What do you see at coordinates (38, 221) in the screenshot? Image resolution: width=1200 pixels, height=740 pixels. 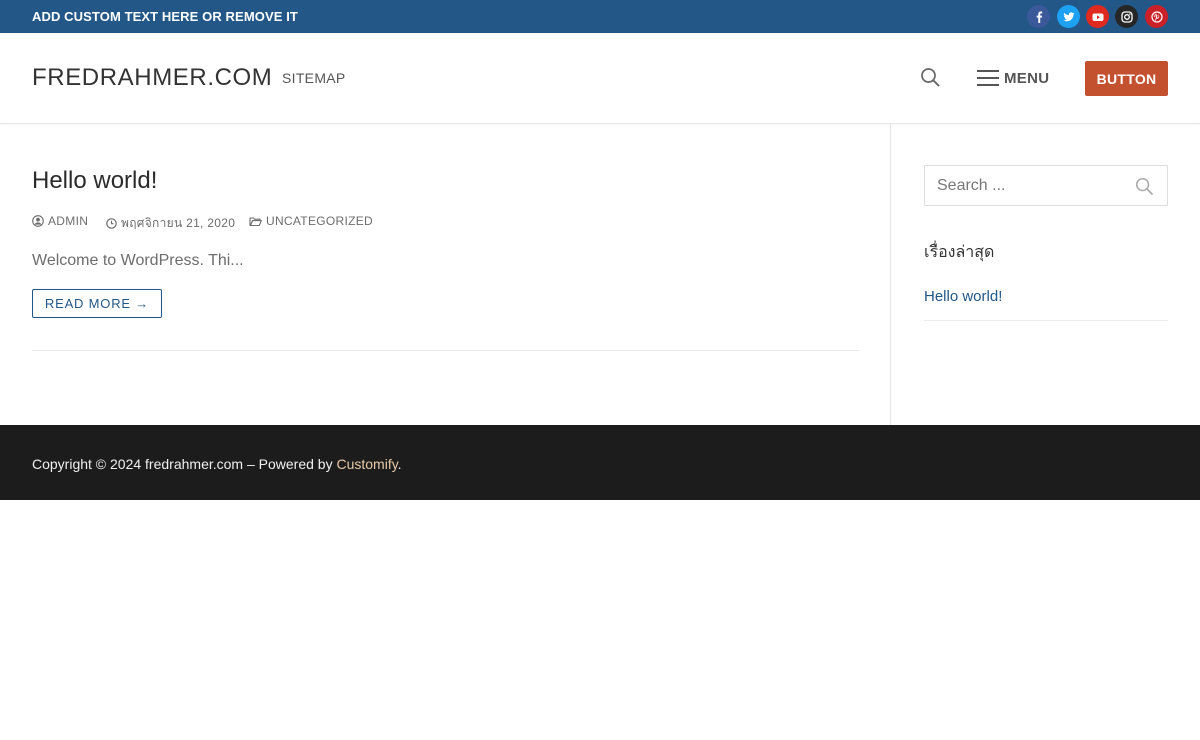 I see `user-icon` at bounding box center [38, 221].